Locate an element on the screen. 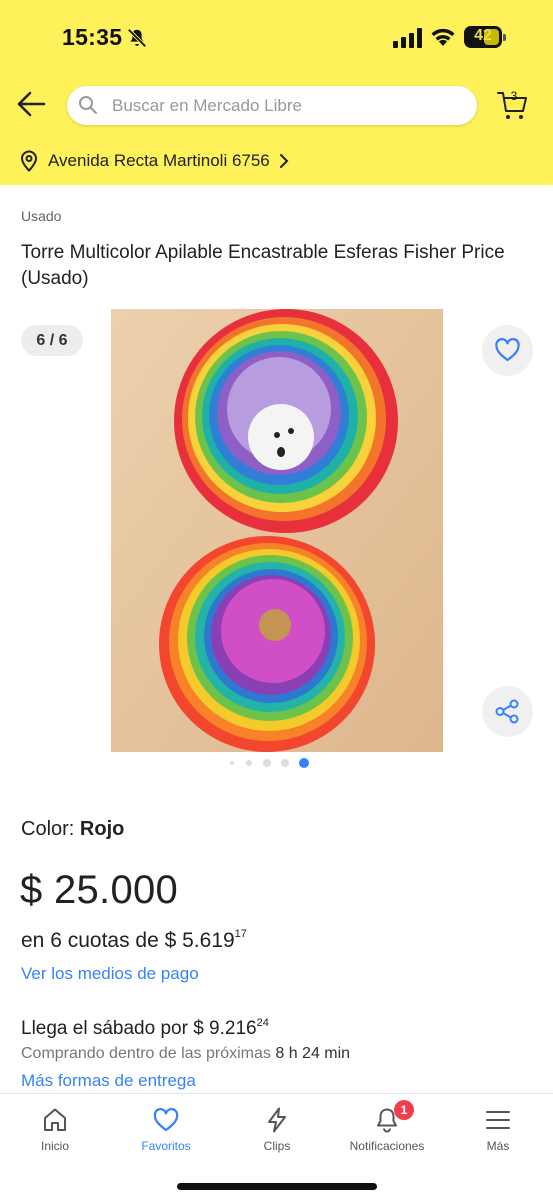 The image size is (553, 1200). battery-icon: 42 is located at coordinates (485, 37).